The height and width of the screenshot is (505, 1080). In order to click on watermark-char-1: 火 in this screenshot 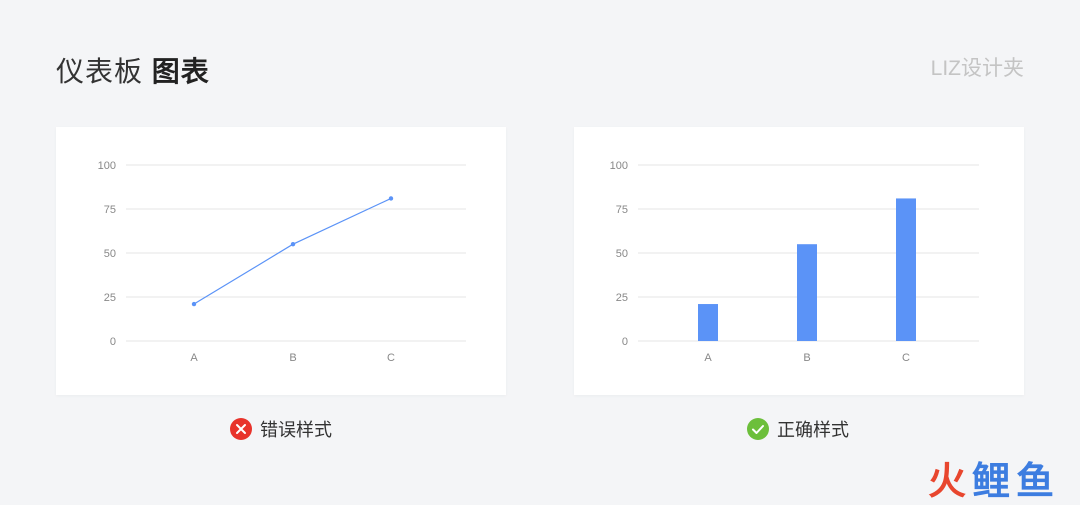, I will do `click(947, 482)`.